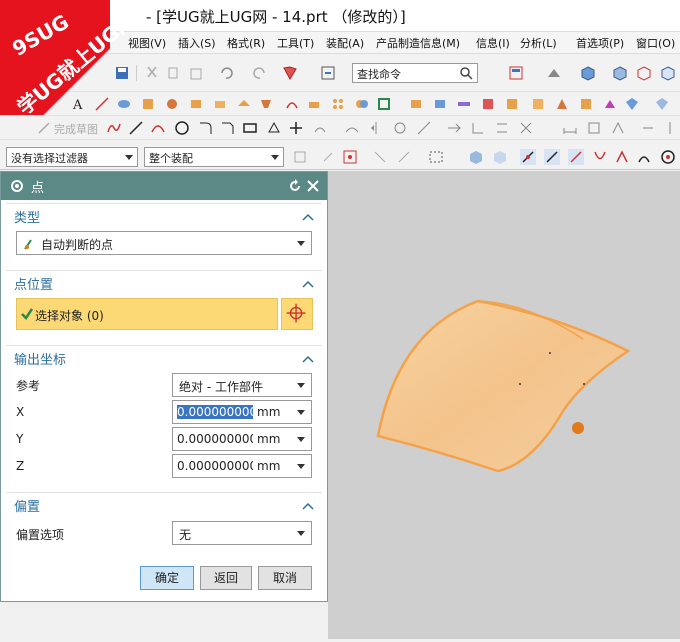 Image resolution: width=680 pixels, height=642 pixels. What do you see at coordinates (440, 104) in the screenshot?
I see `split-icon` at bounding box center [440, 104].